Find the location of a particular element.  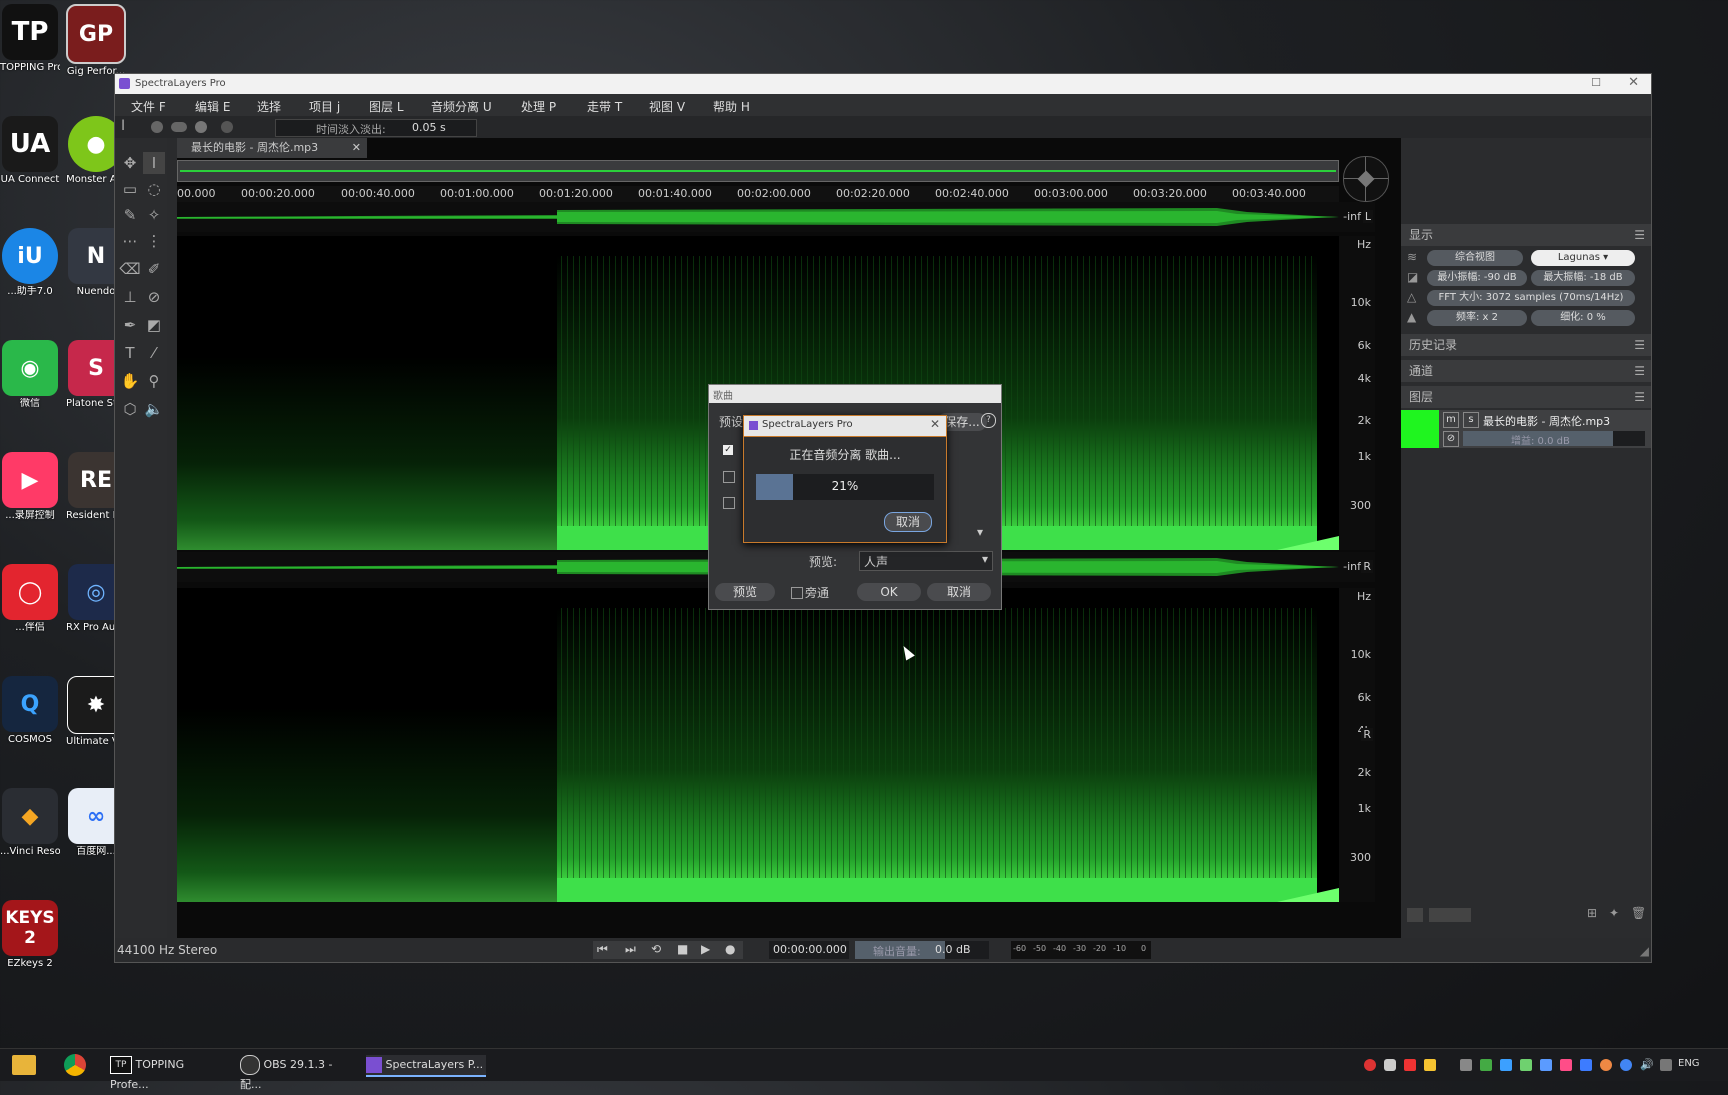

layer-solo-button: s is located at coordinates (1471, 420).